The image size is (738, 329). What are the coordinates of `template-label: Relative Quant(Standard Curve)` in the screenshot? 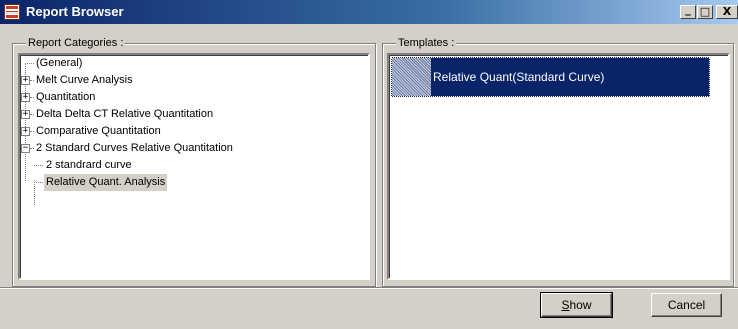 It's located at (519, 77).